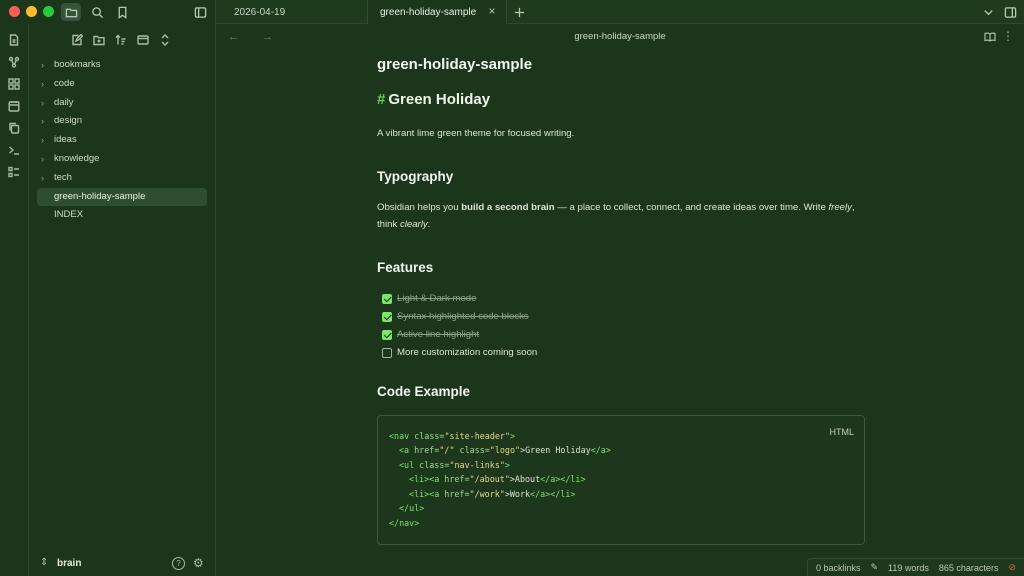  What do you see at coordinates (988, 12) in the screenshot?
I see `tab-list-chevron-icon` at bounding box center [988, 12].